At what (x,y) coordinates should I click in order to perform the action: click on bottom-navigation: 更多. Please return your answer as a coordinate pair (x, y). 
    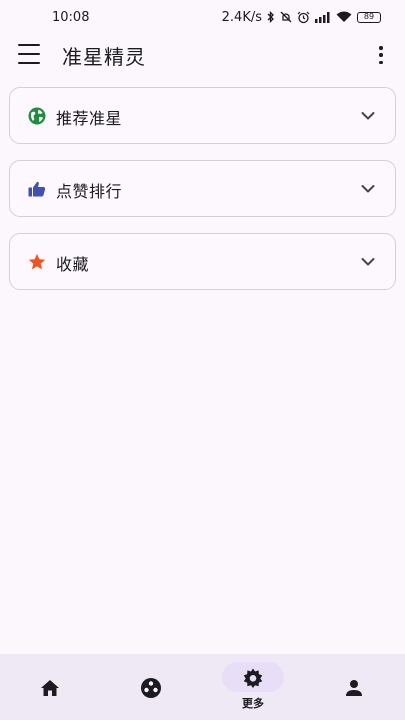
    Looking at the image, I should click on (202, 687).